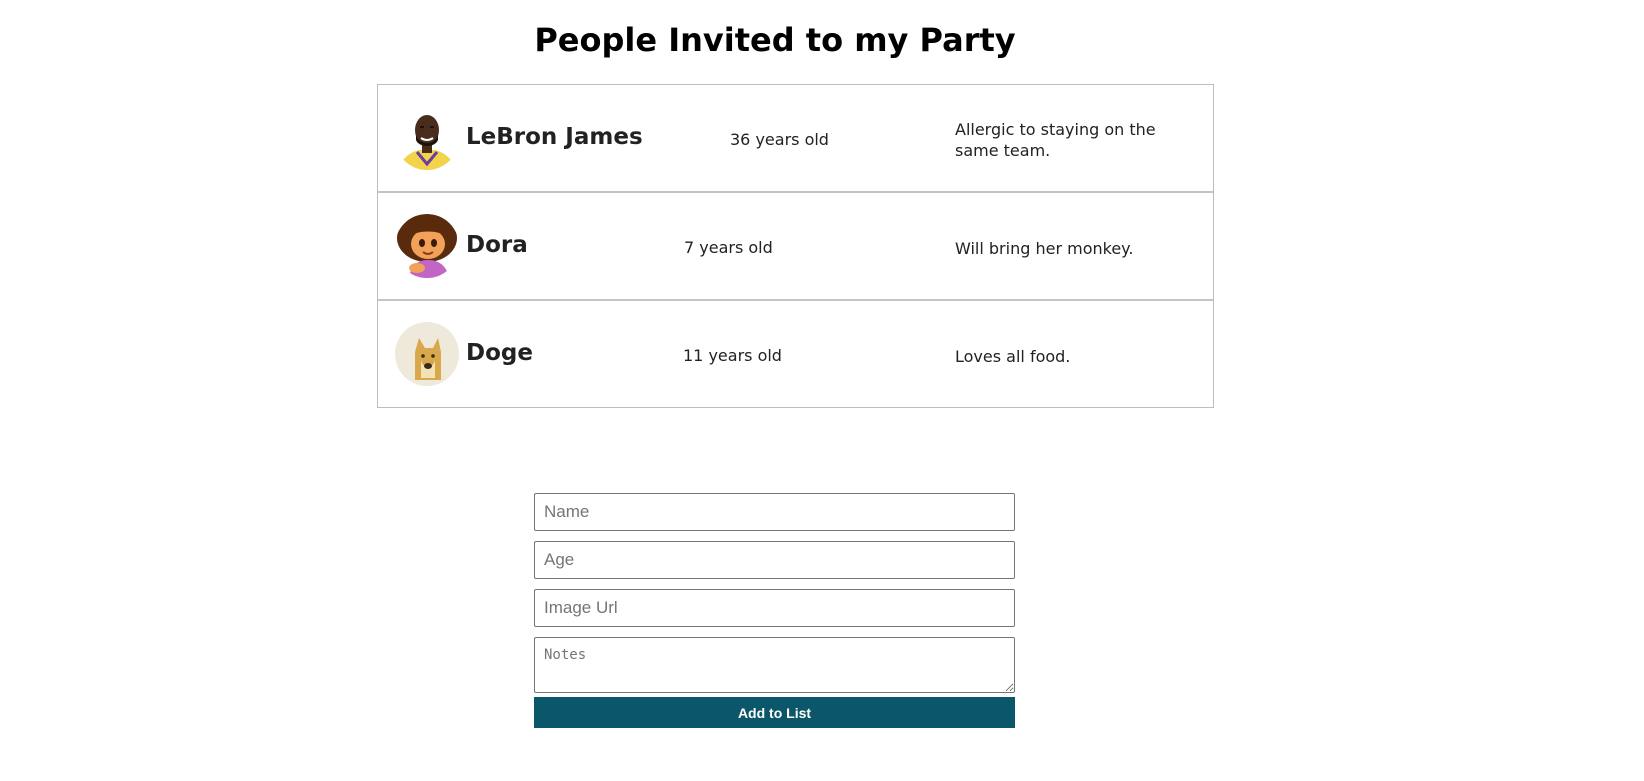  Describe the element at coordinates (774, 512) in the screenshot. I see `name-input` at that location.